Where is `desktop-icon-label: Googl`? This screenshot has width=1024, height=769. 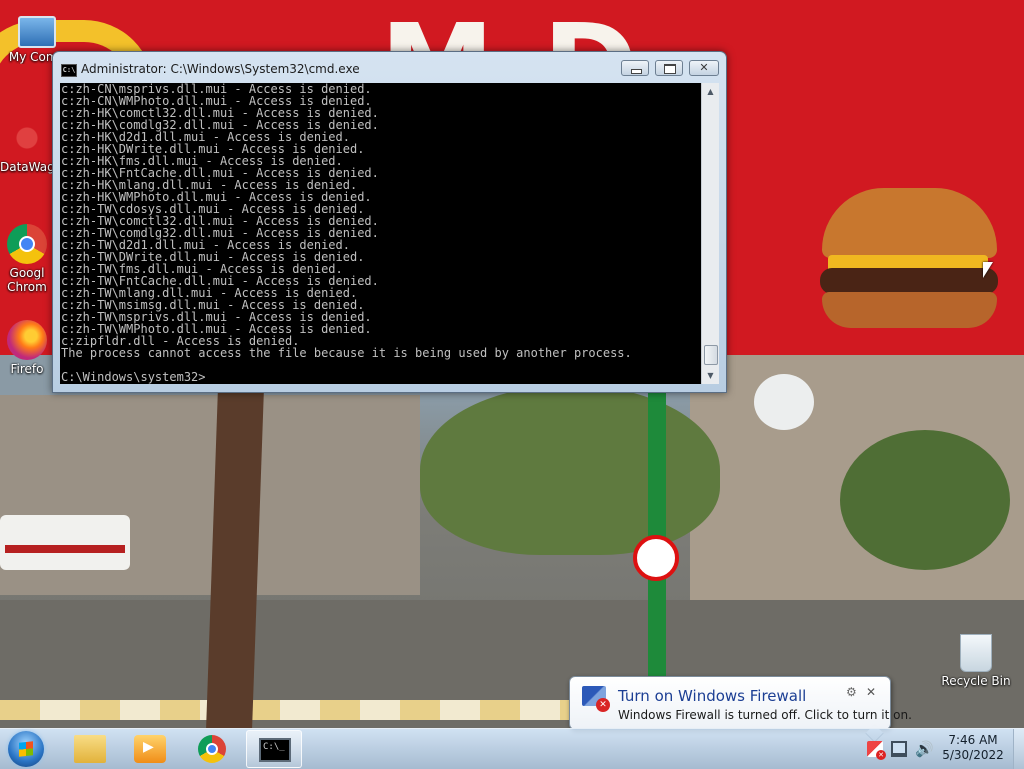
desktop-icon-label: Googl is located at coordinates (27, 273).